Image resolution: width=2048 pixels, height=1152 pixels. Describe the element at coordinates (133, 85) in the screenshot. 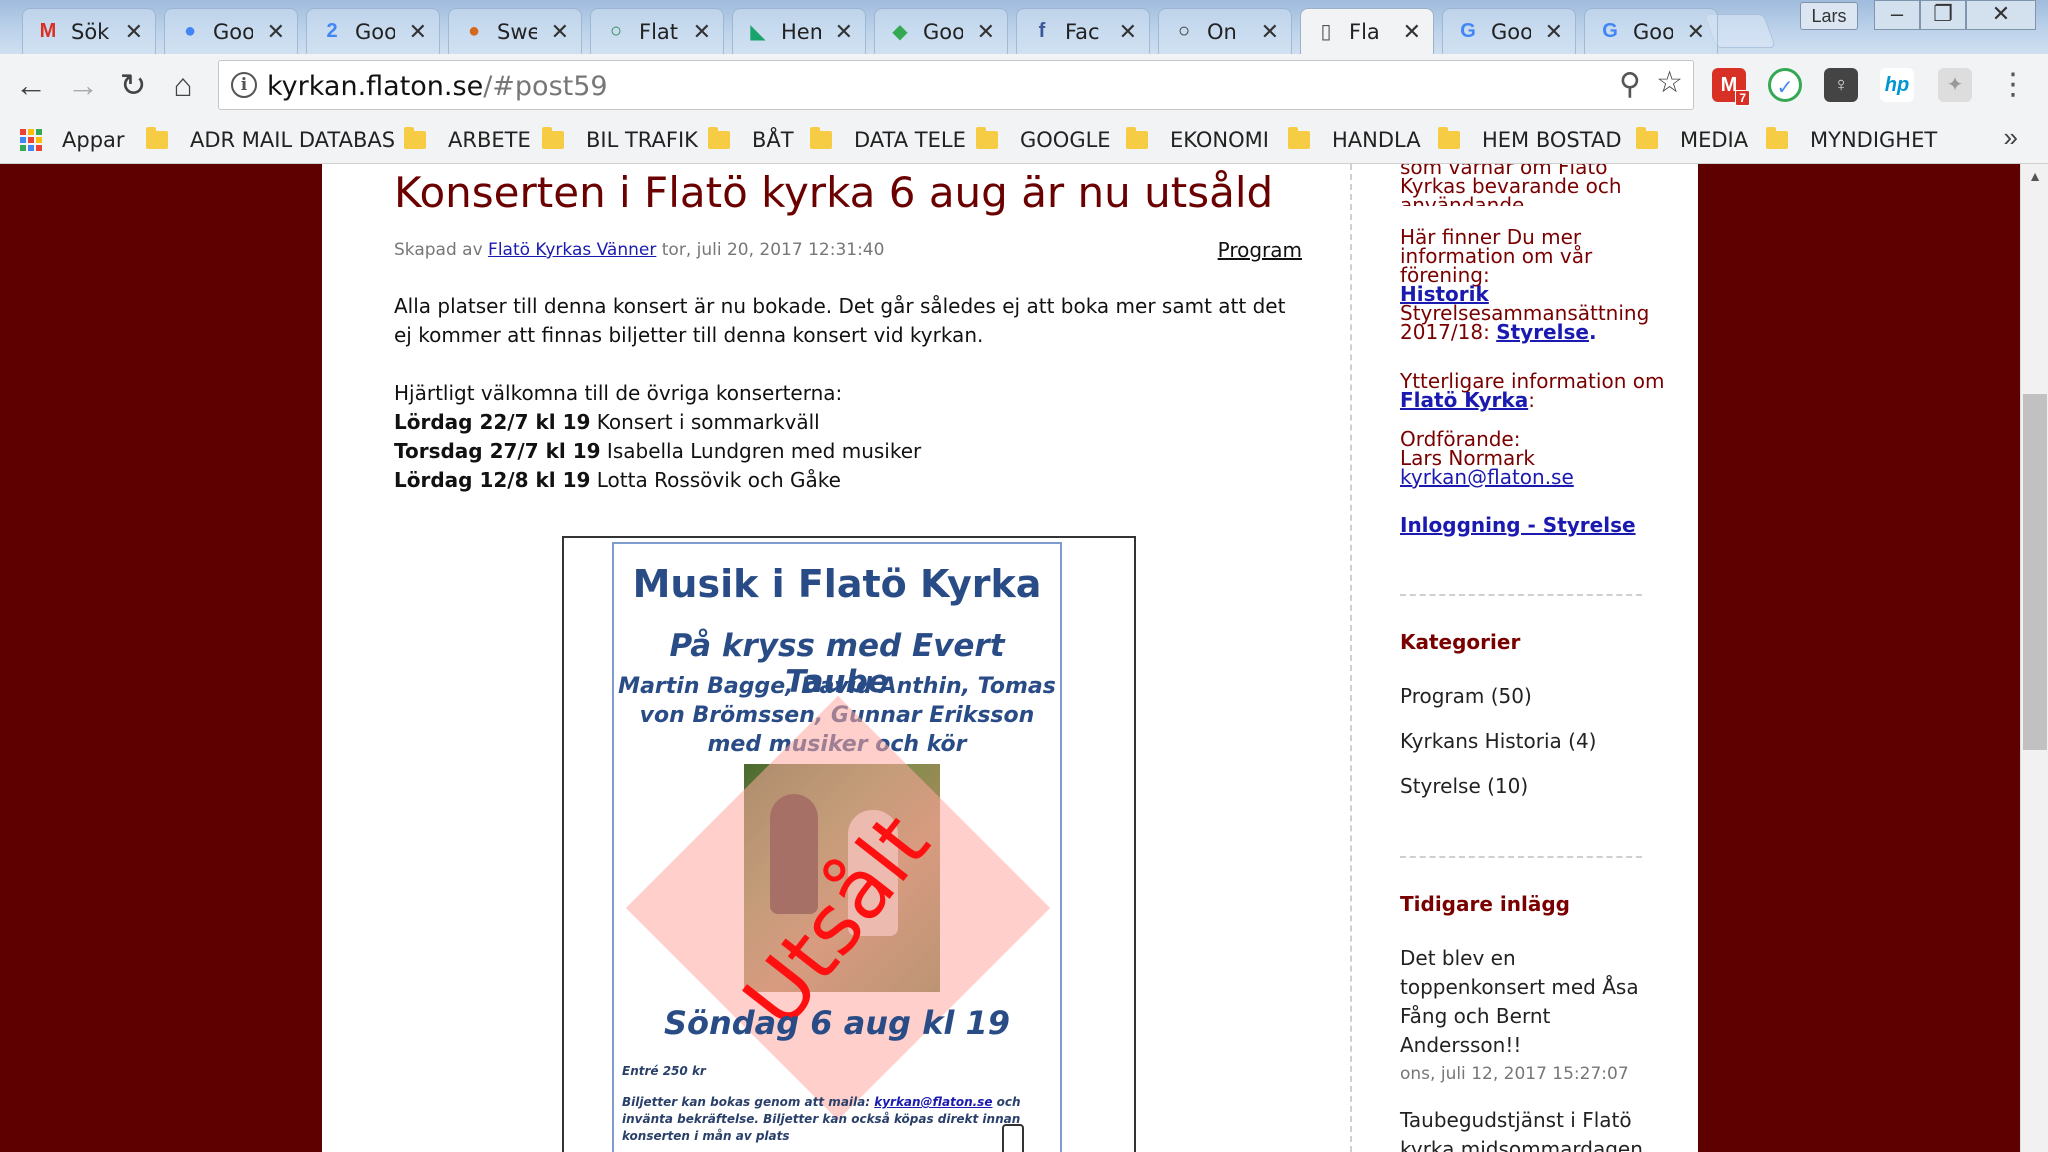

I see `reload-icon: ↻` at that location.